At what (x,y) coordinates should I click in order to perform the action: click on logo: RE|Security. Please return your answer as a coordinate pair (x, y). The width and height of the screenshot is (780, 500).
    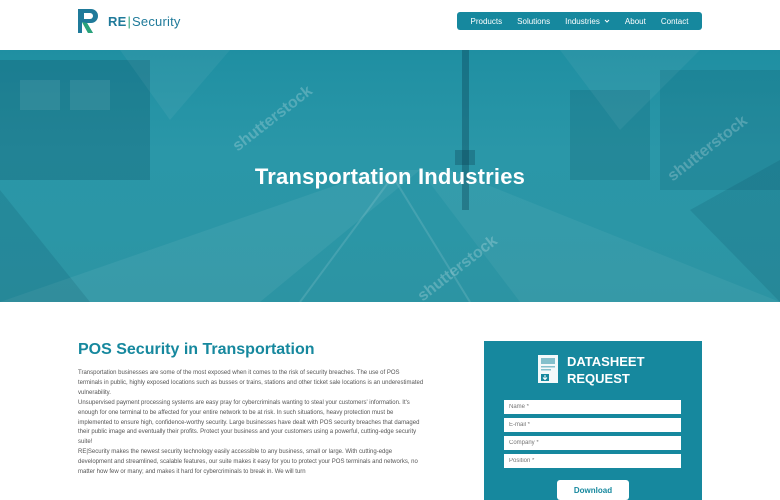
    Looking at the image, I should click on (129, 21).